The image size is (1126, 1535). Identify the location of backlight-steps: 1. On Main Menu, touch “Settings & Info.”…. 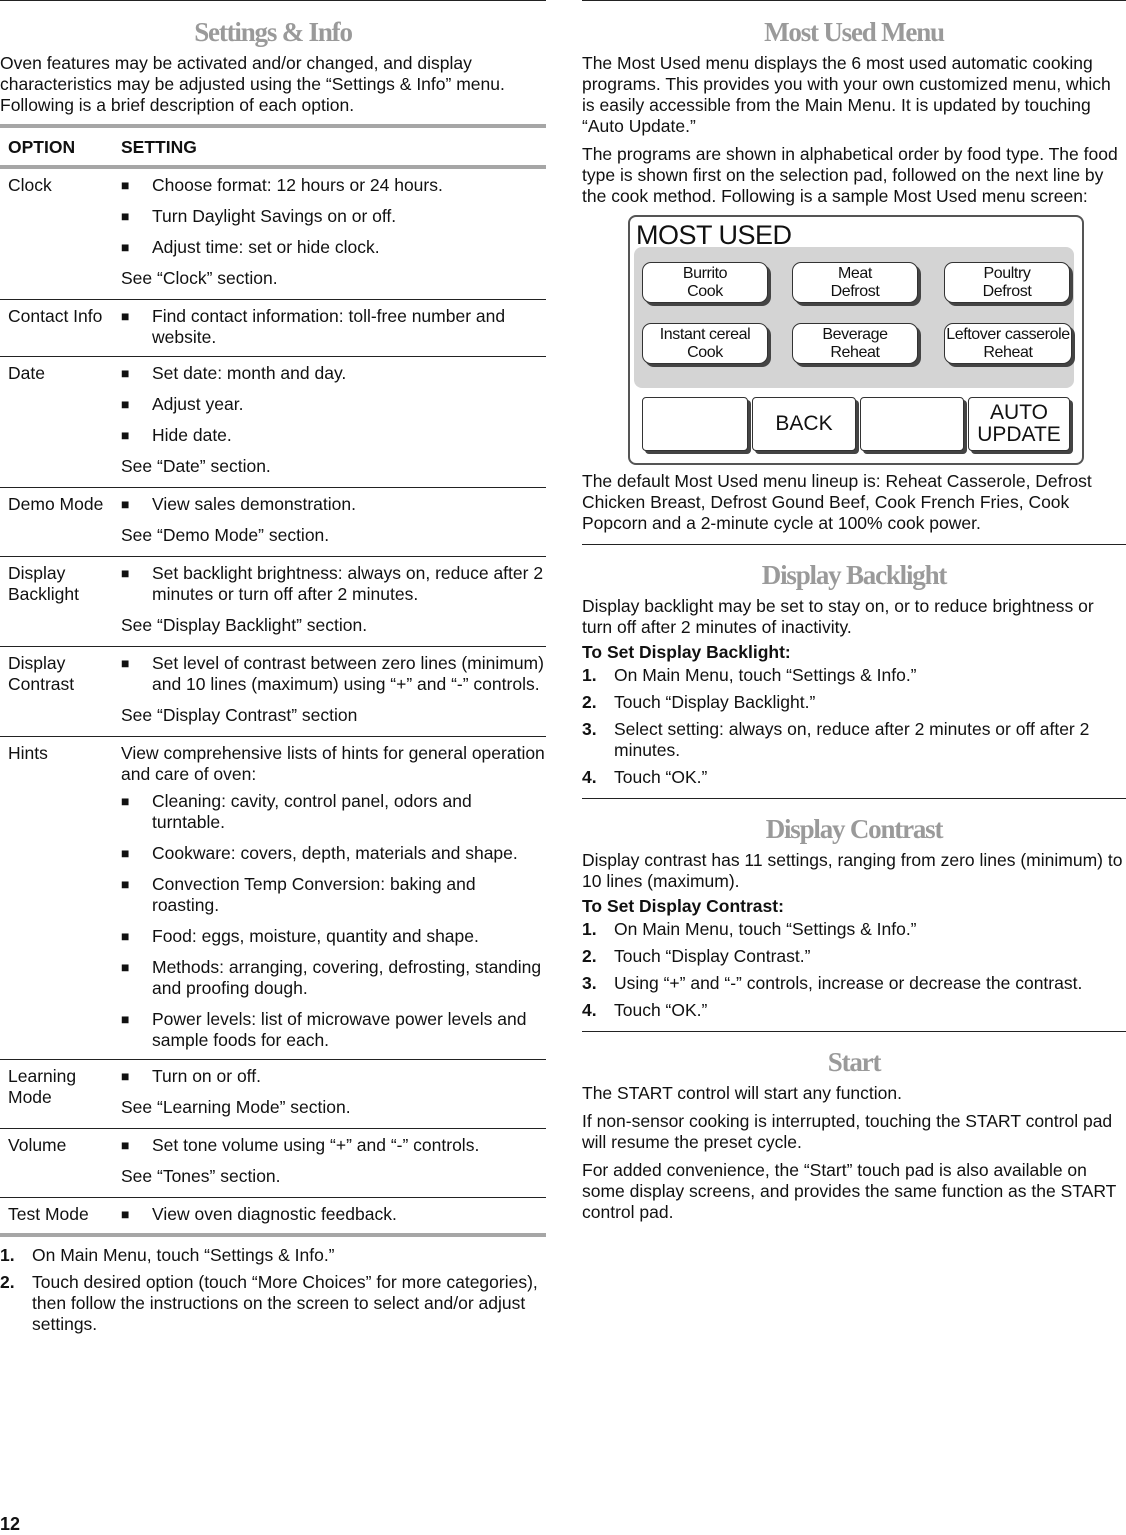
(854, 726).